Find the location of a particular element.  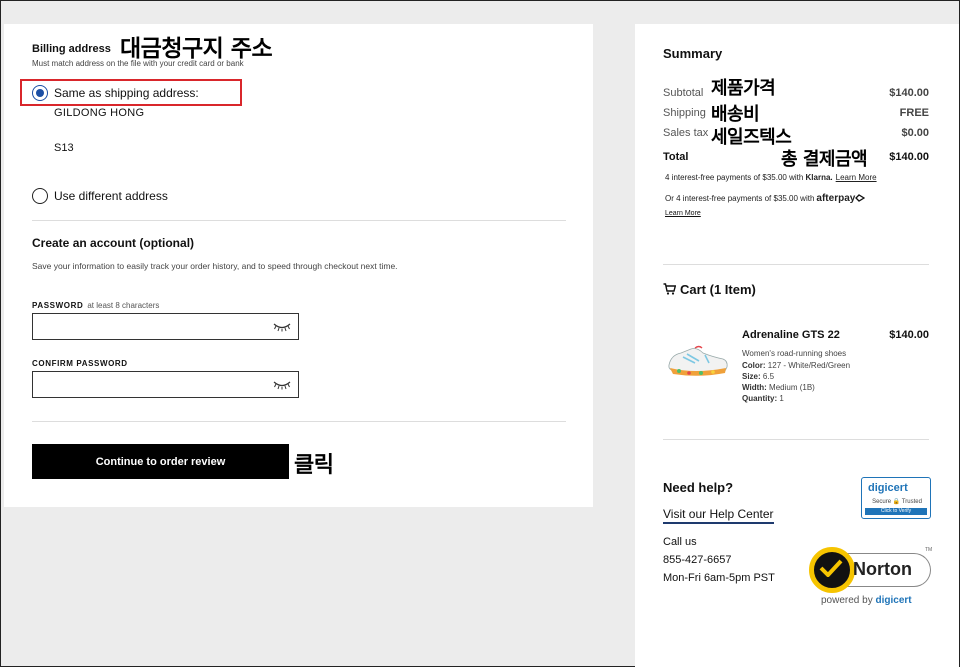

product-color-value: 127 - White/Red/Green is located at coordinates (809, 365).